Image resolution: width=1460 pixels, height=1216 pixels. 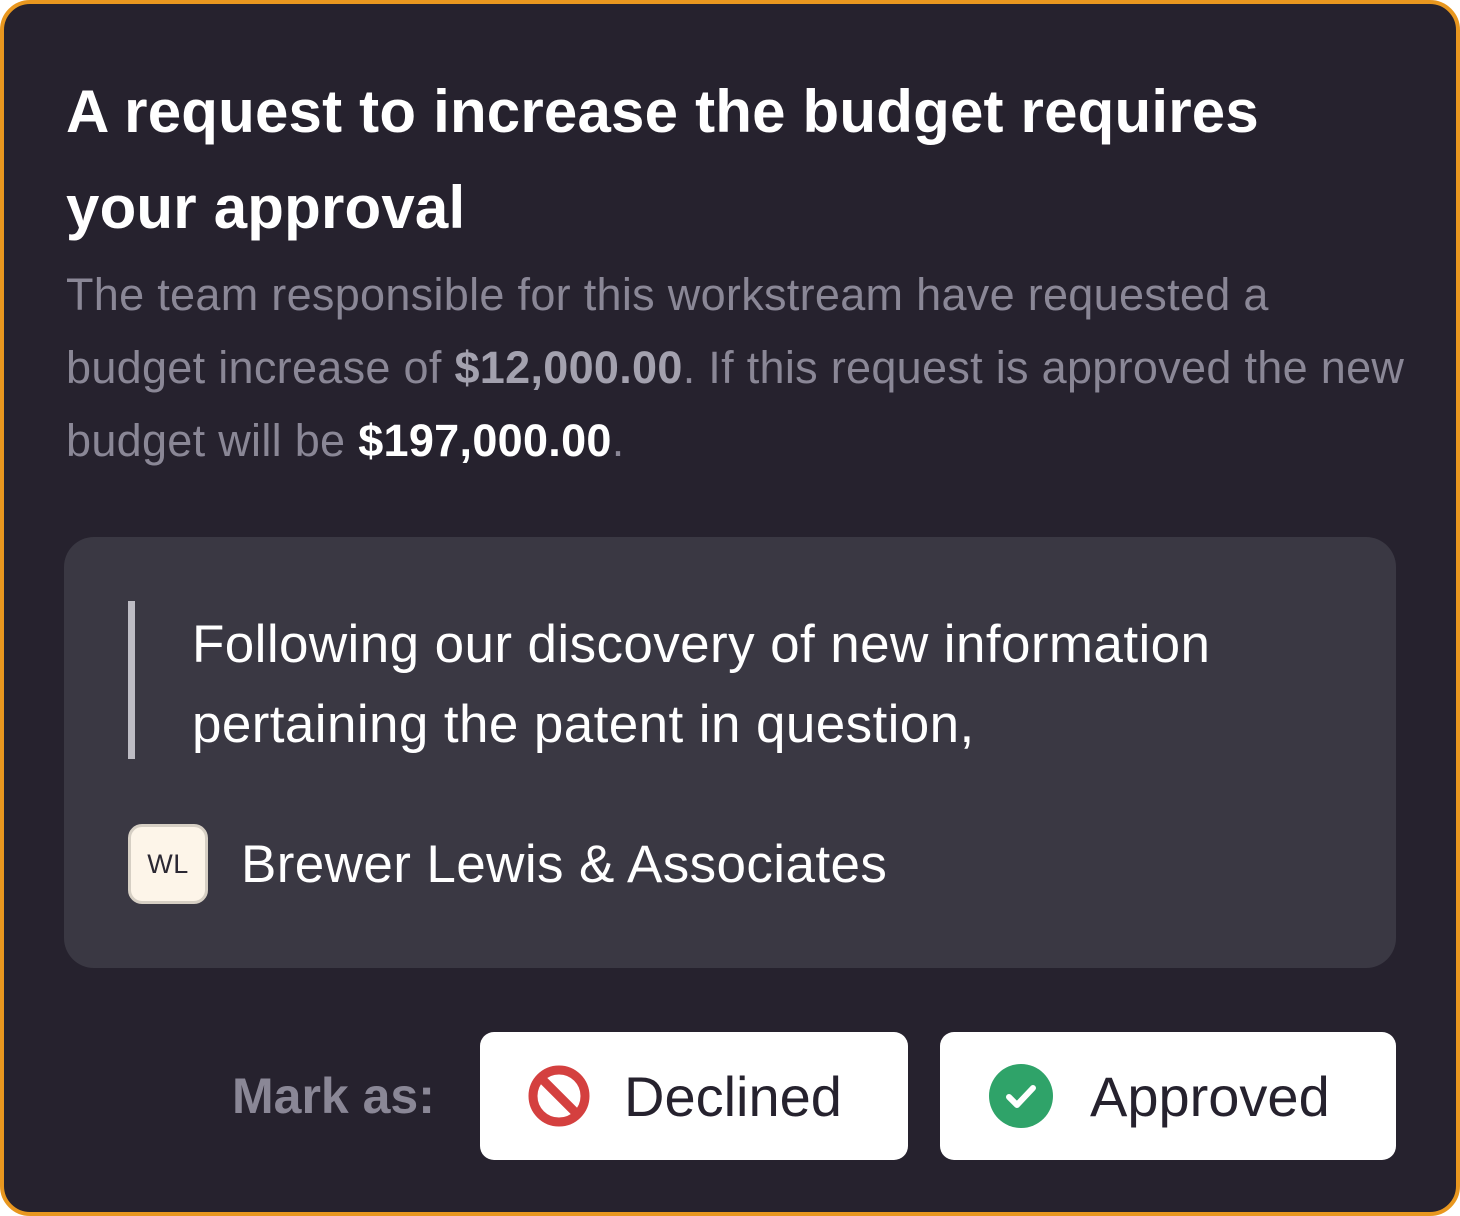 What do you see at coordinates (168, 864) in the screenshot?
I see `author-avatar: WL` at bounding box center [168, 864].